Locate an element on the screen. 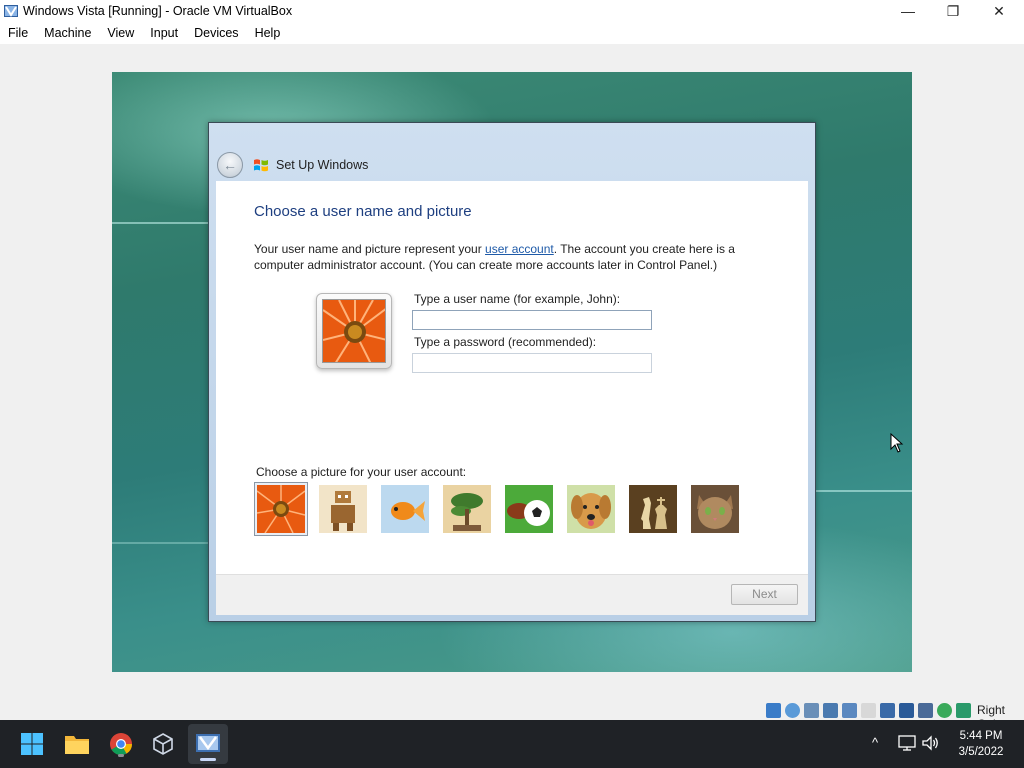 The width and height of the screenshot is (1024, 768). taskbar: ^ 5:44 PM 3/5/2022 is located at coordinates (512, 744).